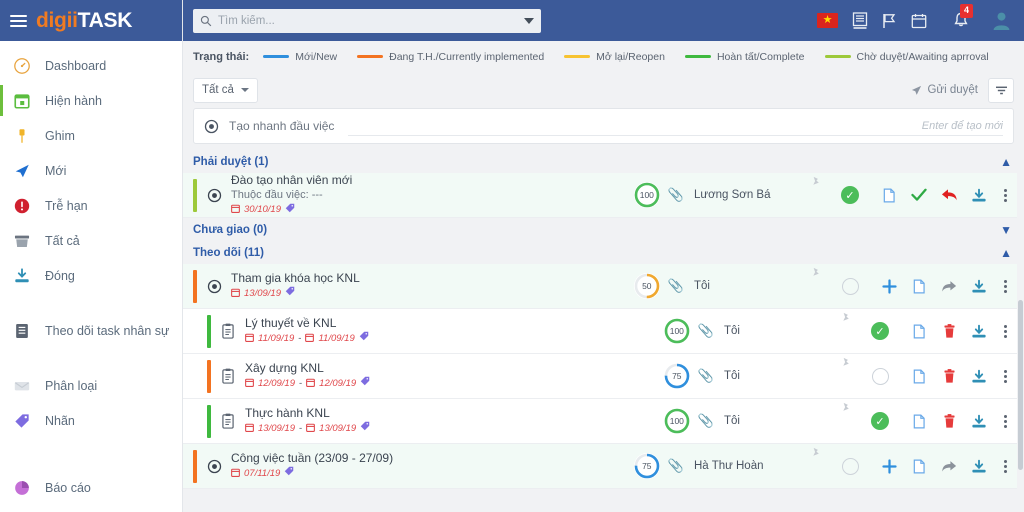 Image resolution: width=1024 pixels, height=512 pixels. I want to click on section-header-3: Theo dõi (11) ▲, so click(603, 252).